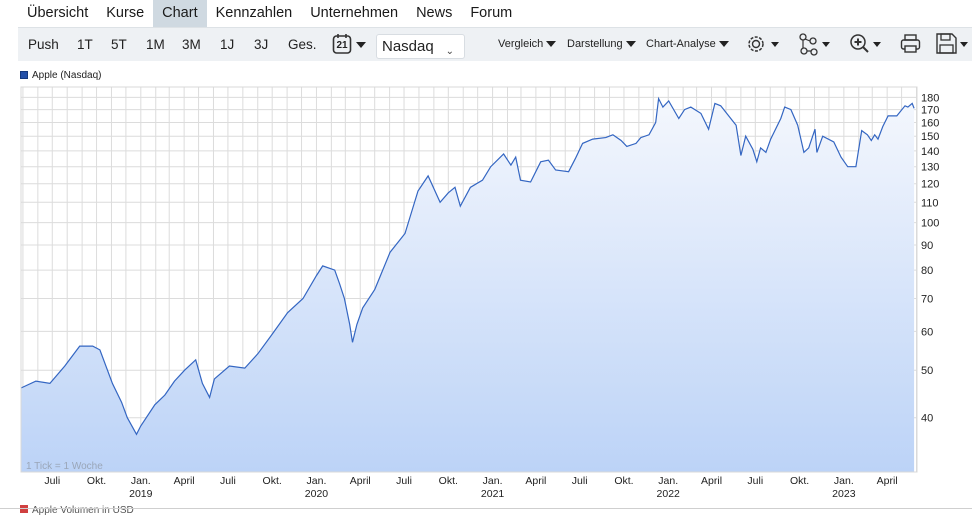  Describe the element at coordinates (930, 168) in the screenshot. I see `y-tick-label: 130` at that location.